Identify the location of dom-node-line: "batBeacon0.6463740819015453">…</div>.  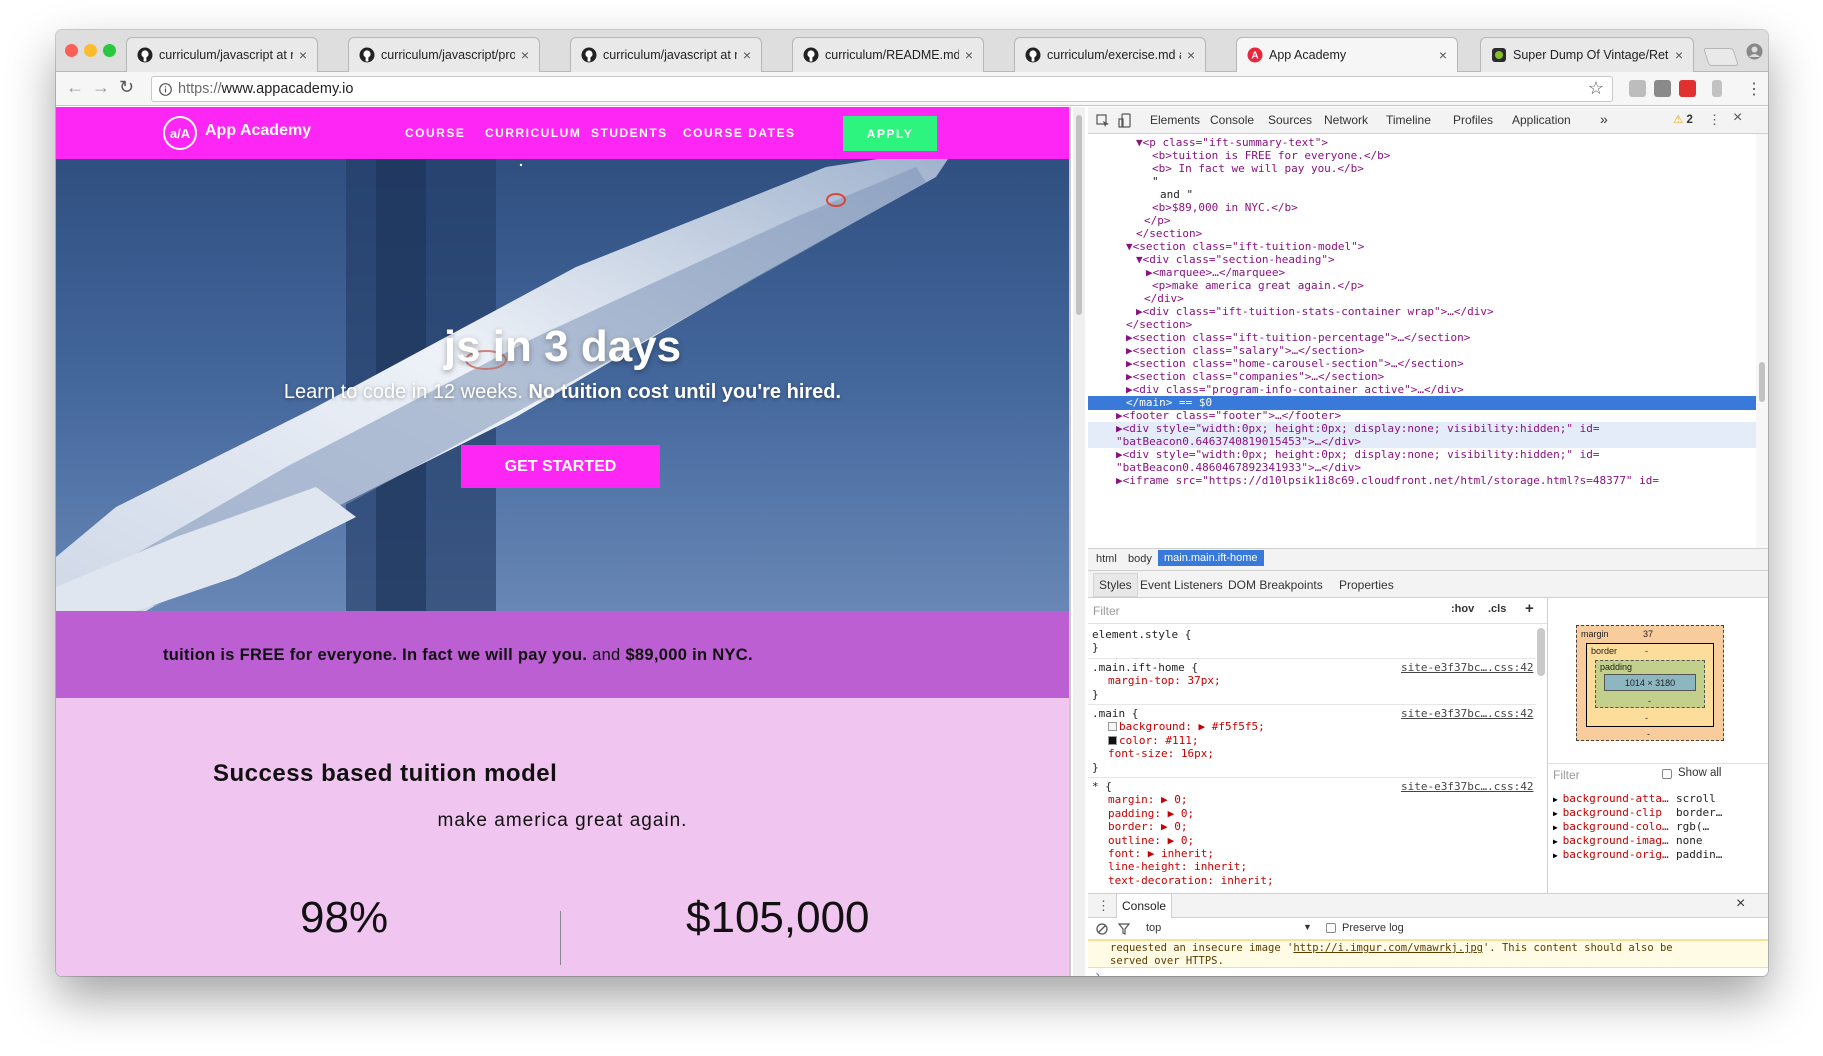
(1238, 442).